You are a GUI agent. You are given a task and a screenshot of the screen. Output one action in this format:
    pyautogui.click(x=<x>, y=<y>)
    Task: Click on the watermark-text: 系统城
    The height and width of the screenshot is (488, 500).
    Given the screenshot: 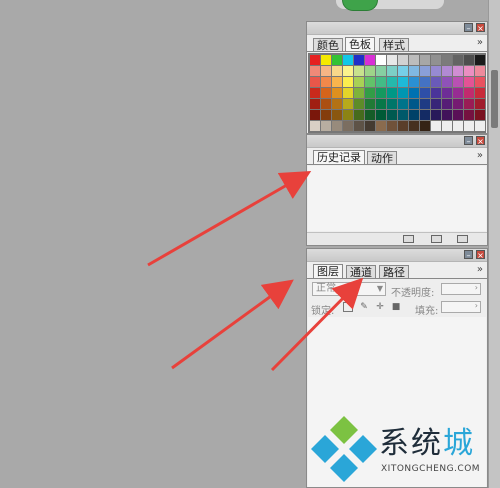 What is the action you would take?
    pyautogui.click(x=427, y=440)
    